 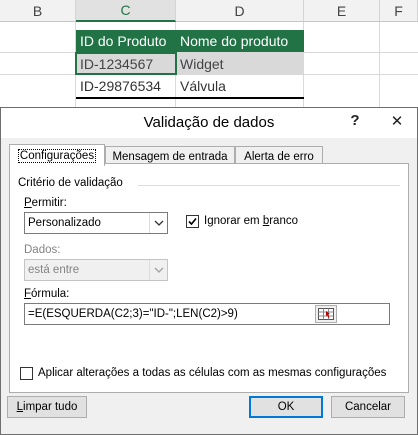 I want to click on allow-select: Personalizado, so click(x=96, y=223).